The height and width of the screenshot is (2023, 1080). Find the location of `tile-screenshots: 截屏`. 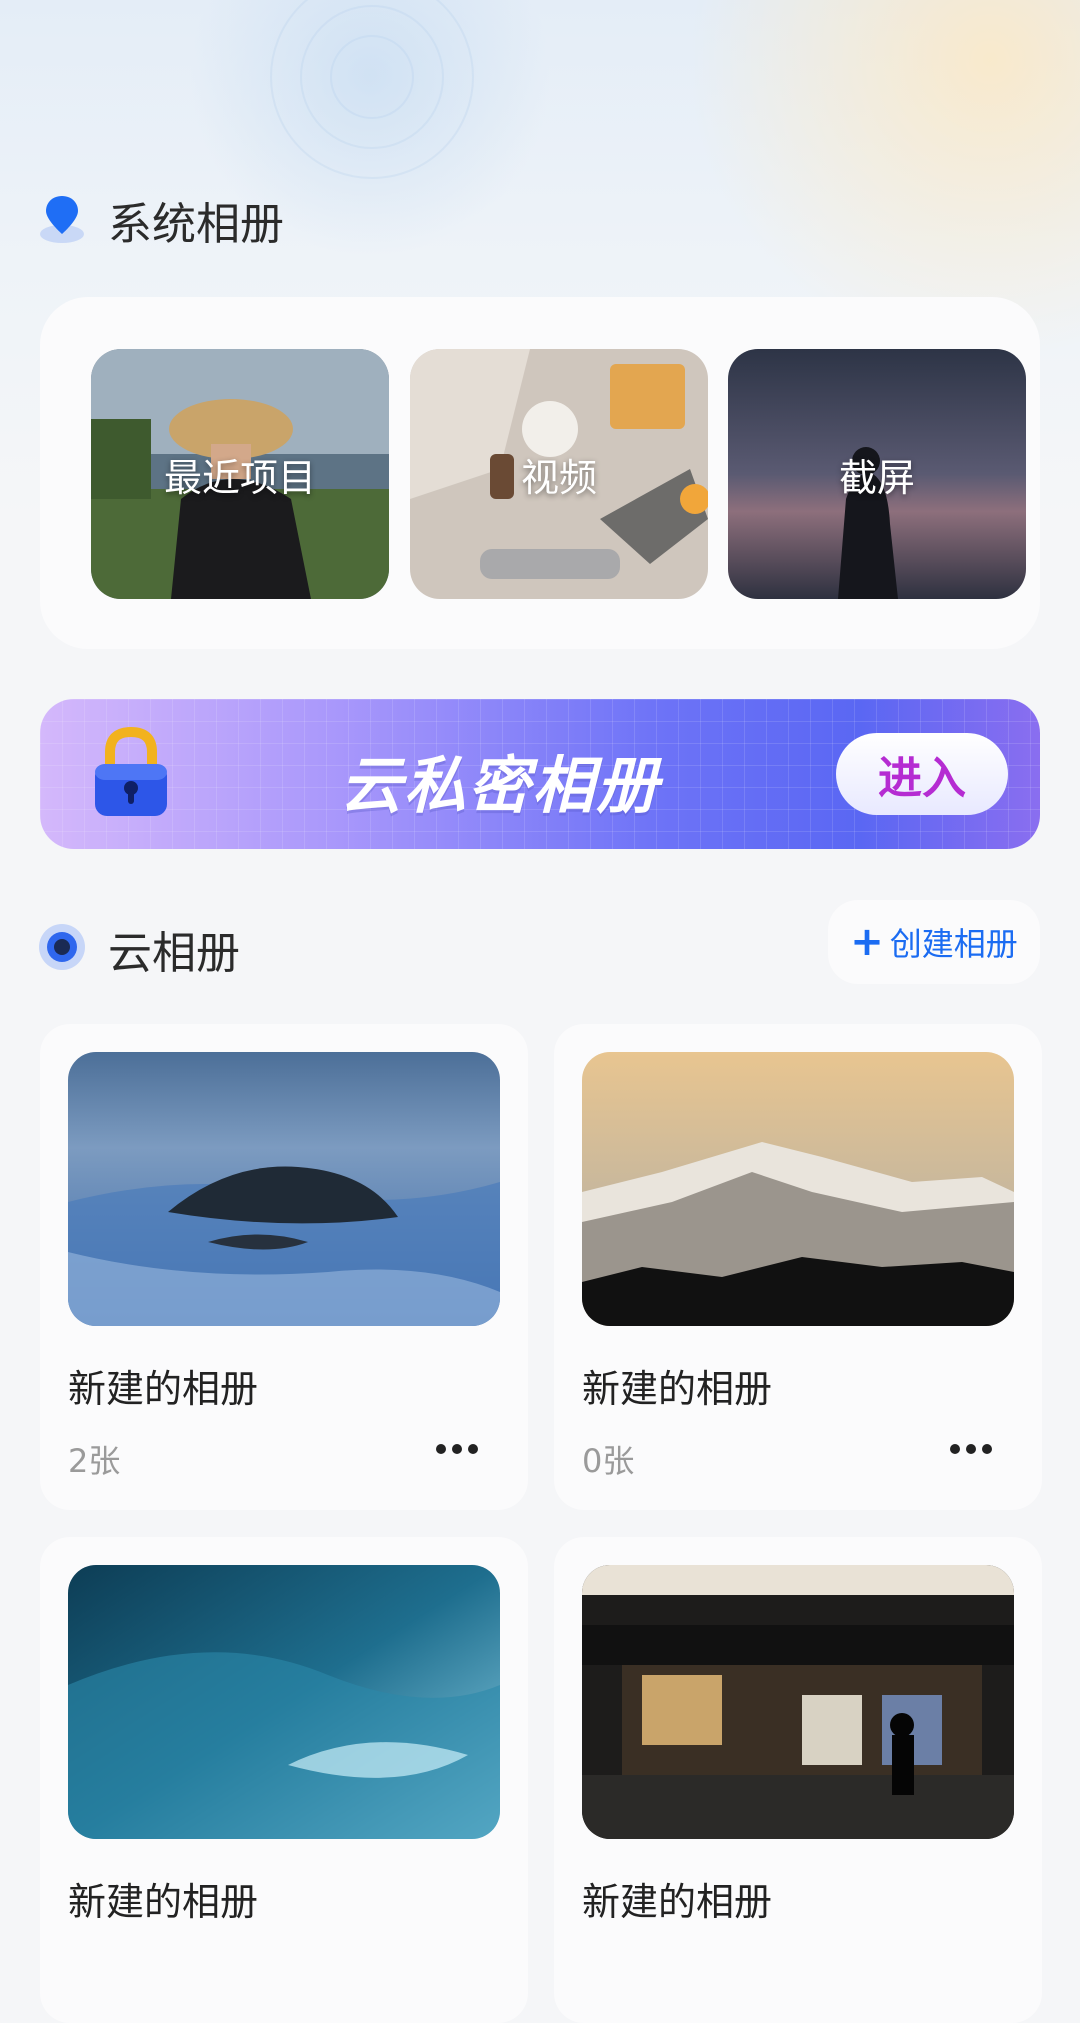

tile-screenshots: 截屏 is located at coordinates (877, 474).